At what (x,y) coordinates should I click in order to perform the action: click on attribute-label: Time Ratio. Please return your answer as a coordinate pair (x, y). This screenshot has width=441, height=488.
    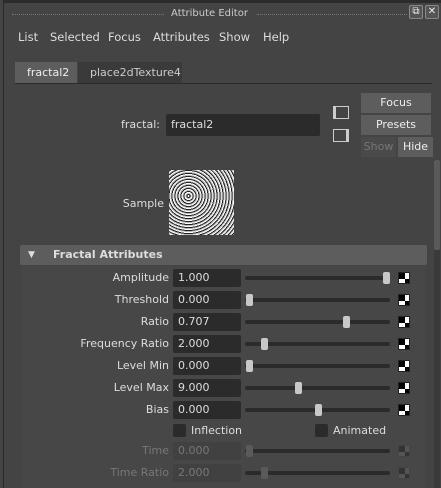
    Looking at the image, I should click on (139, 472).